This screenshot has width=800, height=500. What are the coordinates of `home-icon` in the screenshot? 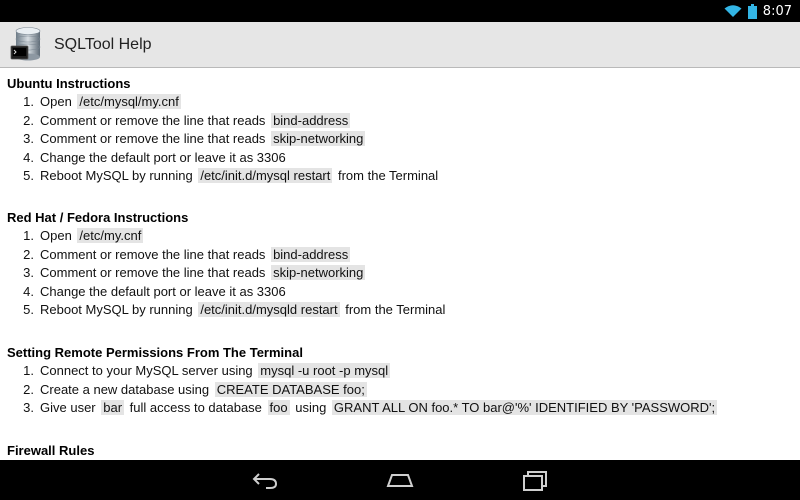 It's located at (400, 480).